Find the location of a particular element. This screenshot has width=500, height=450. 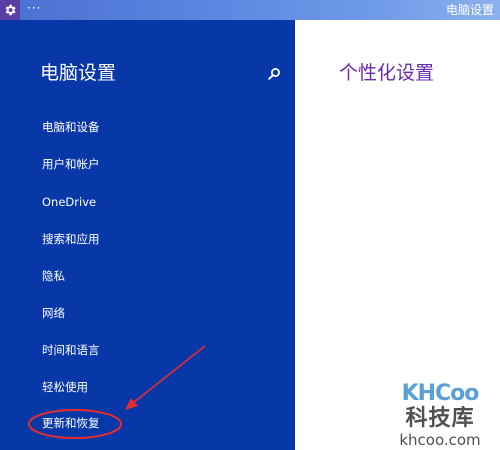

pane-title: 电脑设置 is located at coordinates (78, 73).